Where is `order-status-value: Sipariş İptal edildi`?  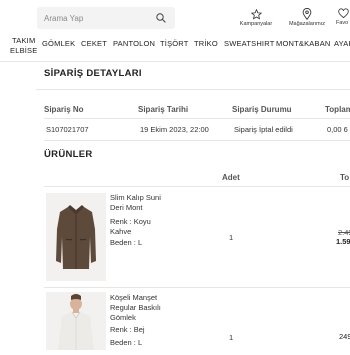
order-status-value: Sipariş İptal edildi is located at coordinates (263, 129).